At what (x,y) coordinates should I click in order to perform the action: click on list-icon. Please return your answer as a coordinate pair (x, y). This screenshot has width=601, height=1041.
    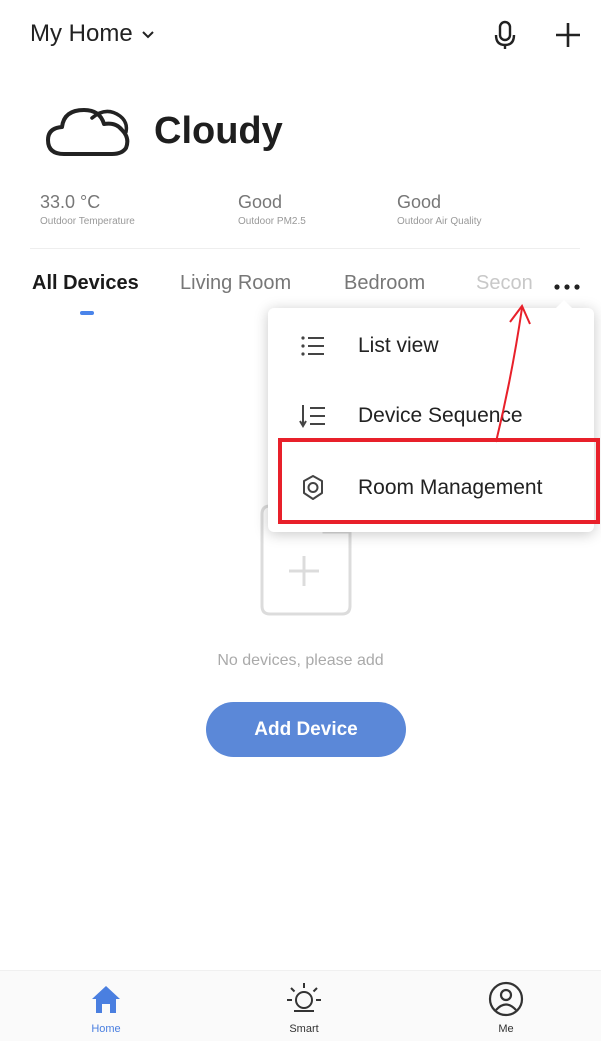
    Looking at the image, I should click on (312, 346).